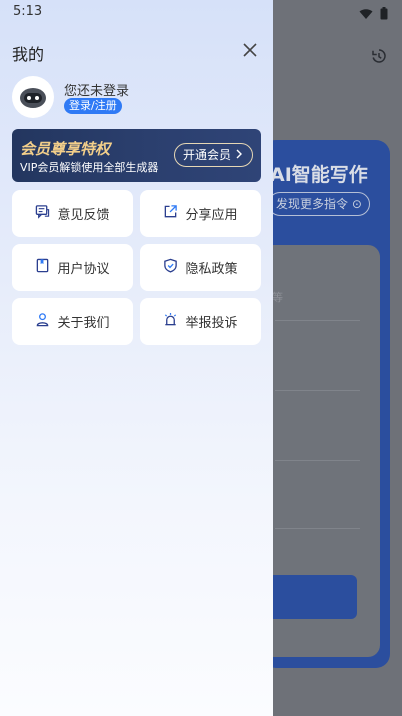 This screenshot has width=402, height=716. What do you see at coordinates (136, 267) in the screenshot?
I see `menu-grid: 意见反馈 分享应用 用户协议 隐私政策 关于我们 举报投诉` at bounding box center [136, 267].